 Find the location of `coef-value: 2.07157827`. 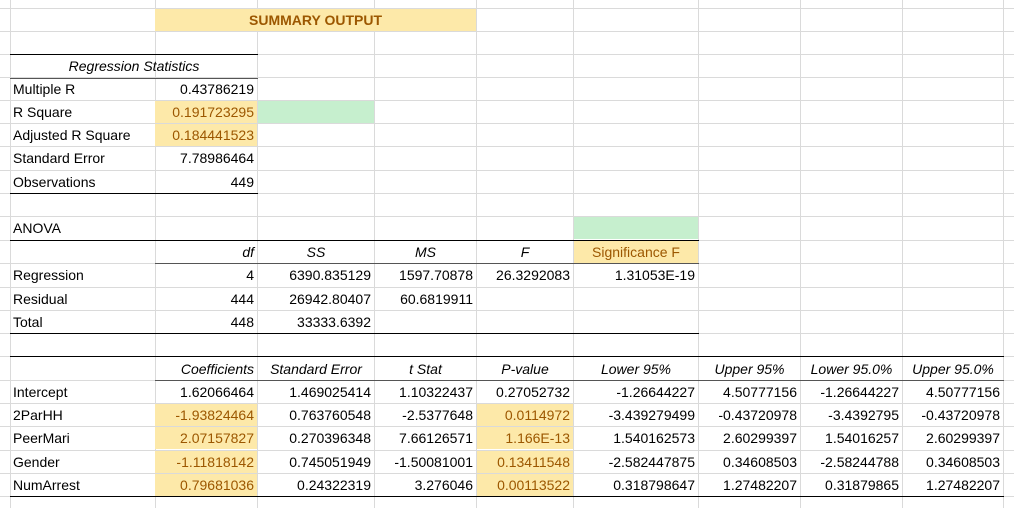

coef-value: 2.07157827 is located at coordinates (206, 438).